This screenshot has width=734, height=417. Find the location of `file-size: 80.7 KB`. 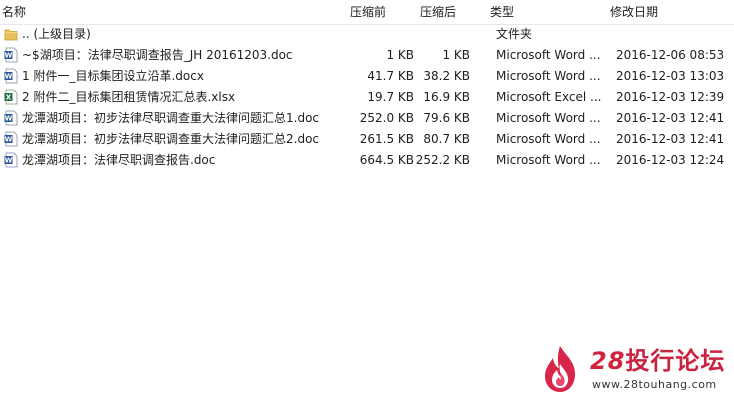

file-size: 80.7 KB is located at coordinates (446, 139).